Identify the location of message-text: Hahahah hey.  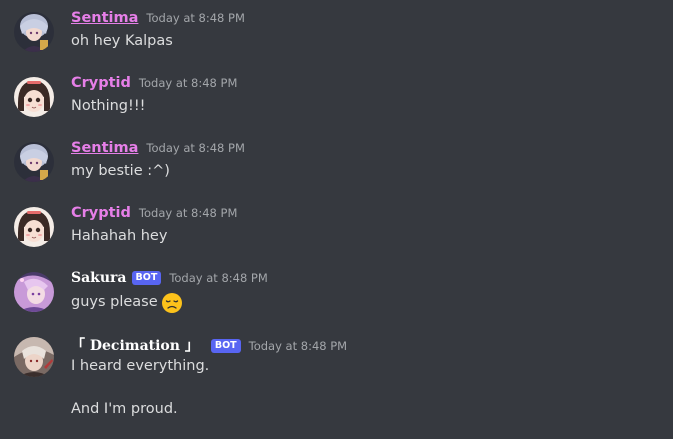
(119, 236).